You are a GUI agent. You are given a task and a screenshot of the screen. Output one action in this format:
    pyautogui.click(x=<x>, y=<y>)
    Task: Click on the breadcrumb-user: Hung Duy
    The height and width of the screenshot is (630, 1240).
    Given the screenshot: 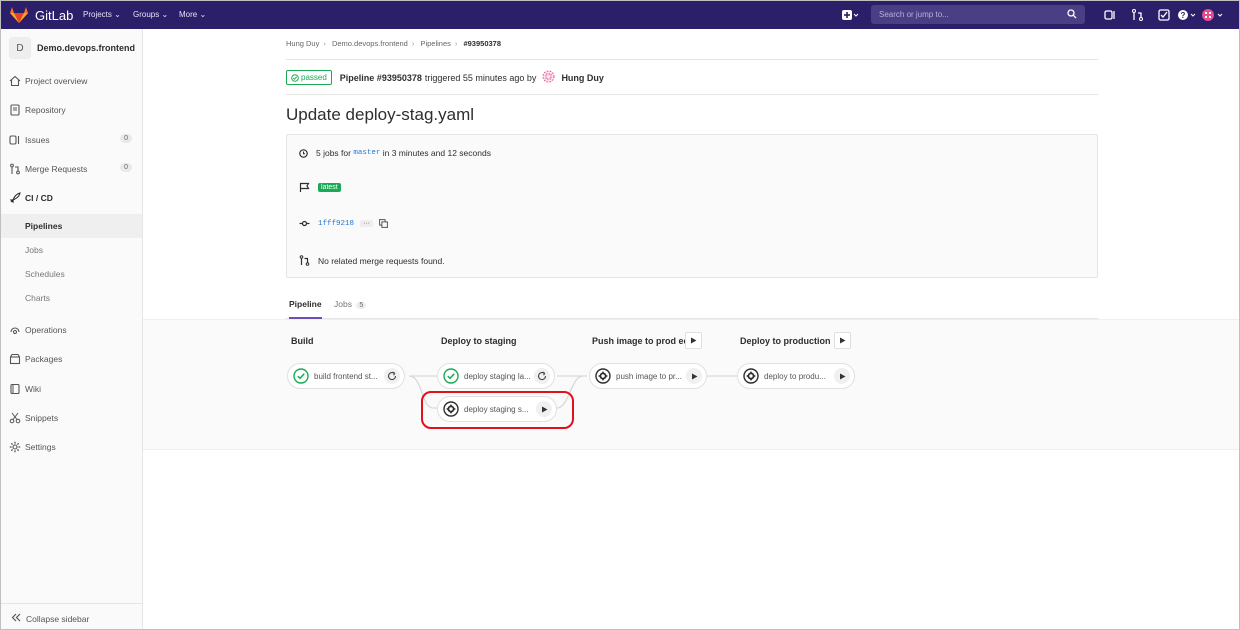 What is the action you would take?
    pyautogui.click(x=302, y=43)
    